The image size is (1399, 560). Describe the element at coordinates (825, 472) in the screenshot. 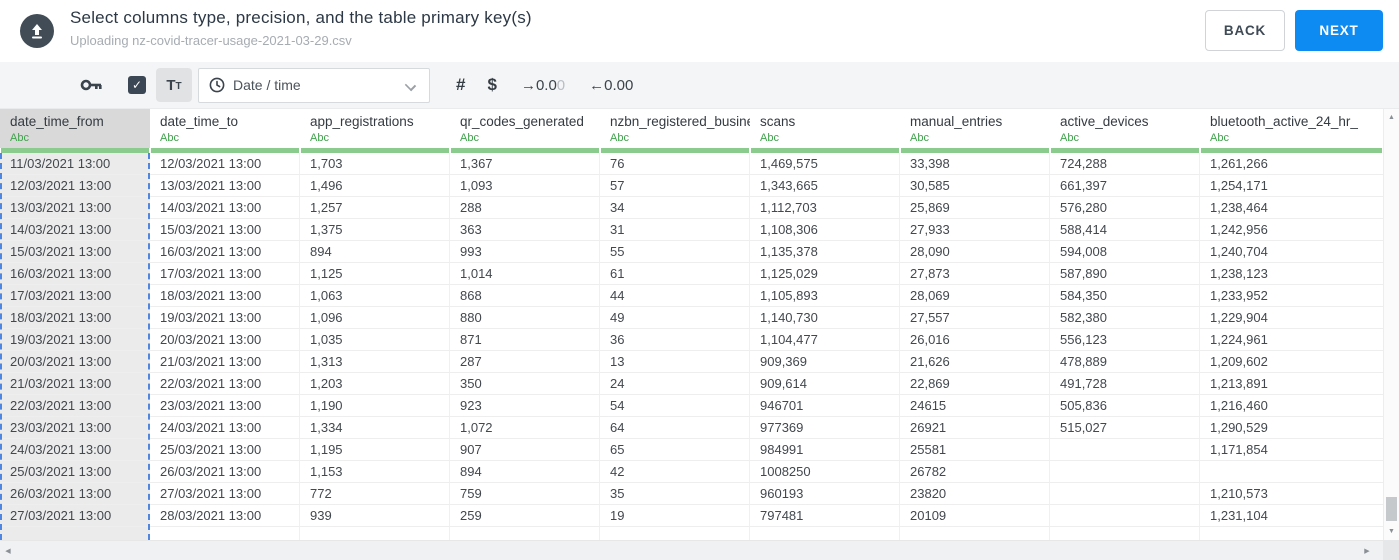

I see `table-cell: 1008250` at that location.